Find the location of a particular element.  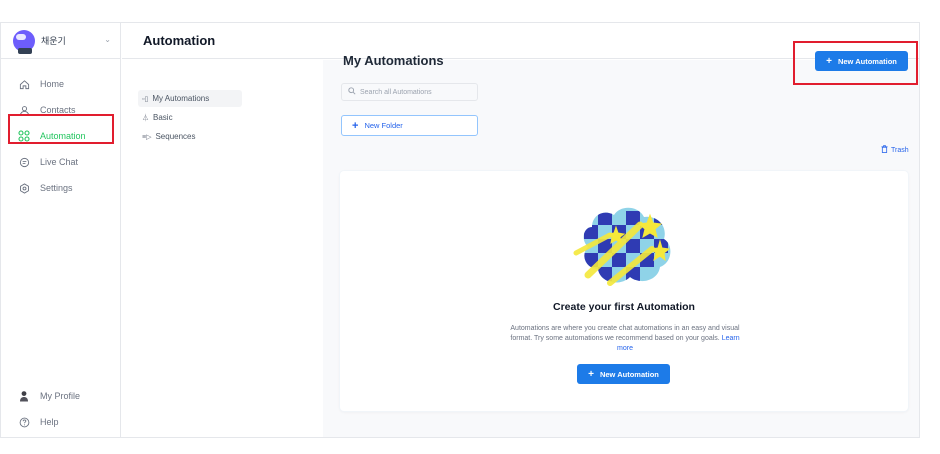

subnav-item-my-automations: ▫▯ My Automations is located at coordinates (190, 98).